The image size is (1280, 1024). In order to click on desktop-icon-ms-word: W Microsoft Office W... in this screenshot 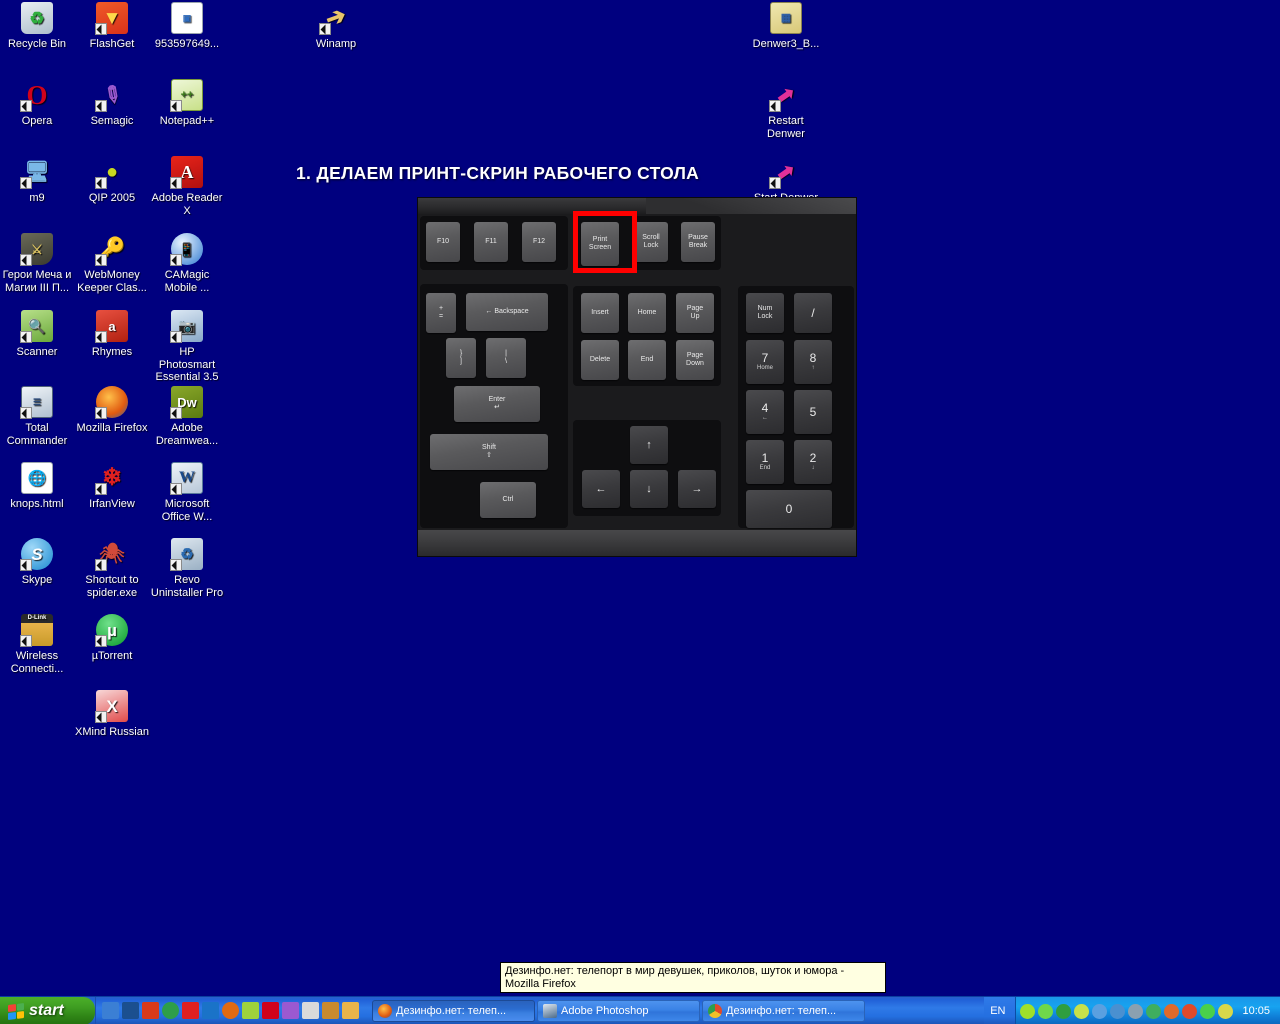, I will do `click(187, 492)`.